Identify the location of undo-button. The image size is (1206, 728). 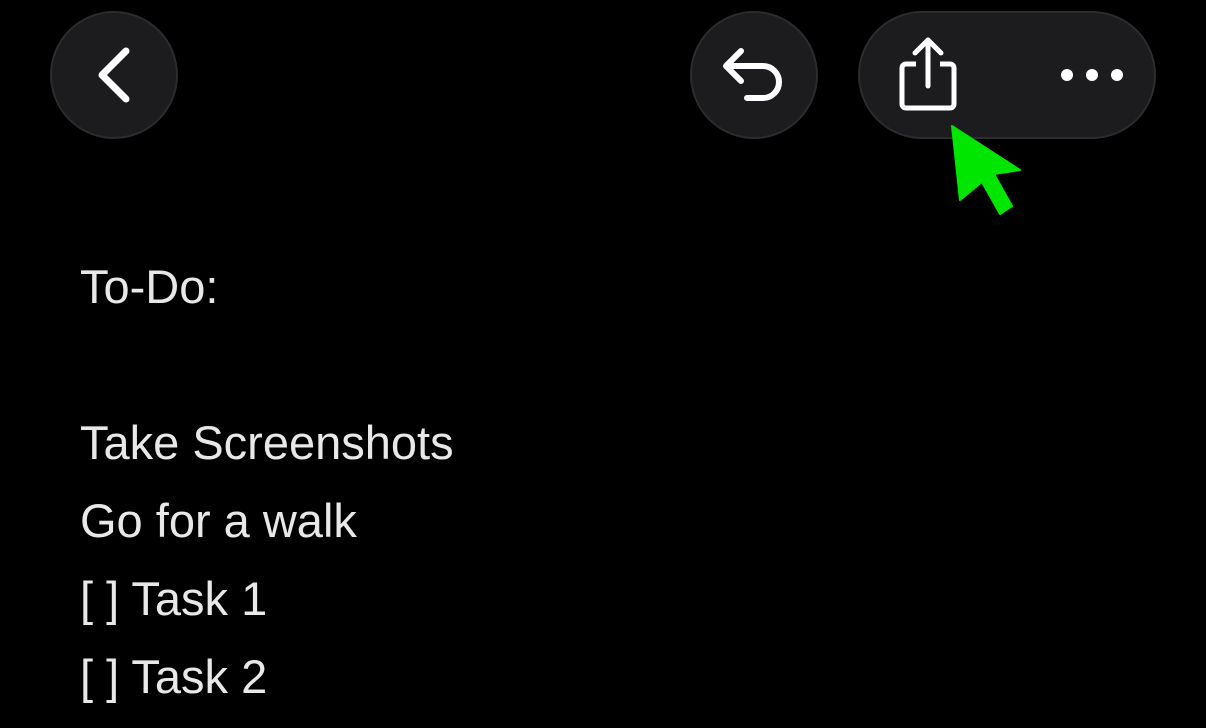
(754, 75).